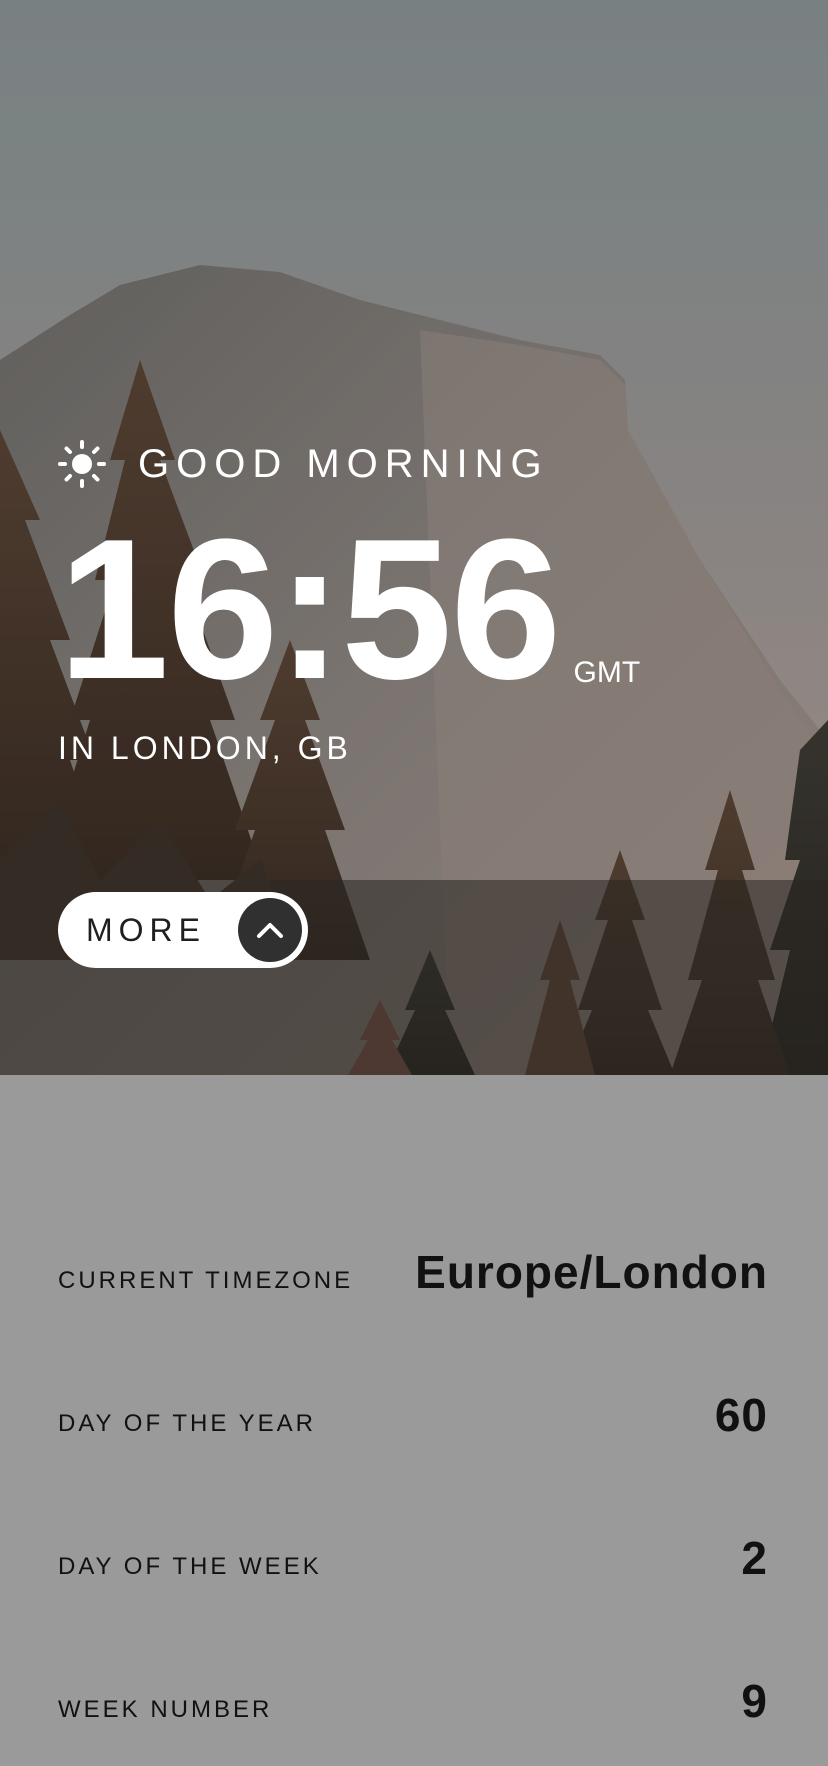 The image size is (828, 1766). Describe the element at coordinates (343, 464) in the screenshot. I see `greeting-text: GOOD MORNING` at that location.